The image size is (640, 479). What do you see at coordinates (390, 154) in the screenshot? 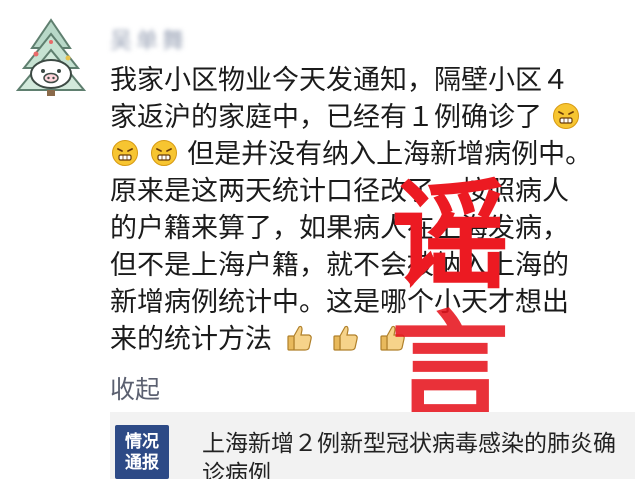
I see `post-line-text: 但是并没有纳入上海新增病例中。` at bounding box center [390, 154].